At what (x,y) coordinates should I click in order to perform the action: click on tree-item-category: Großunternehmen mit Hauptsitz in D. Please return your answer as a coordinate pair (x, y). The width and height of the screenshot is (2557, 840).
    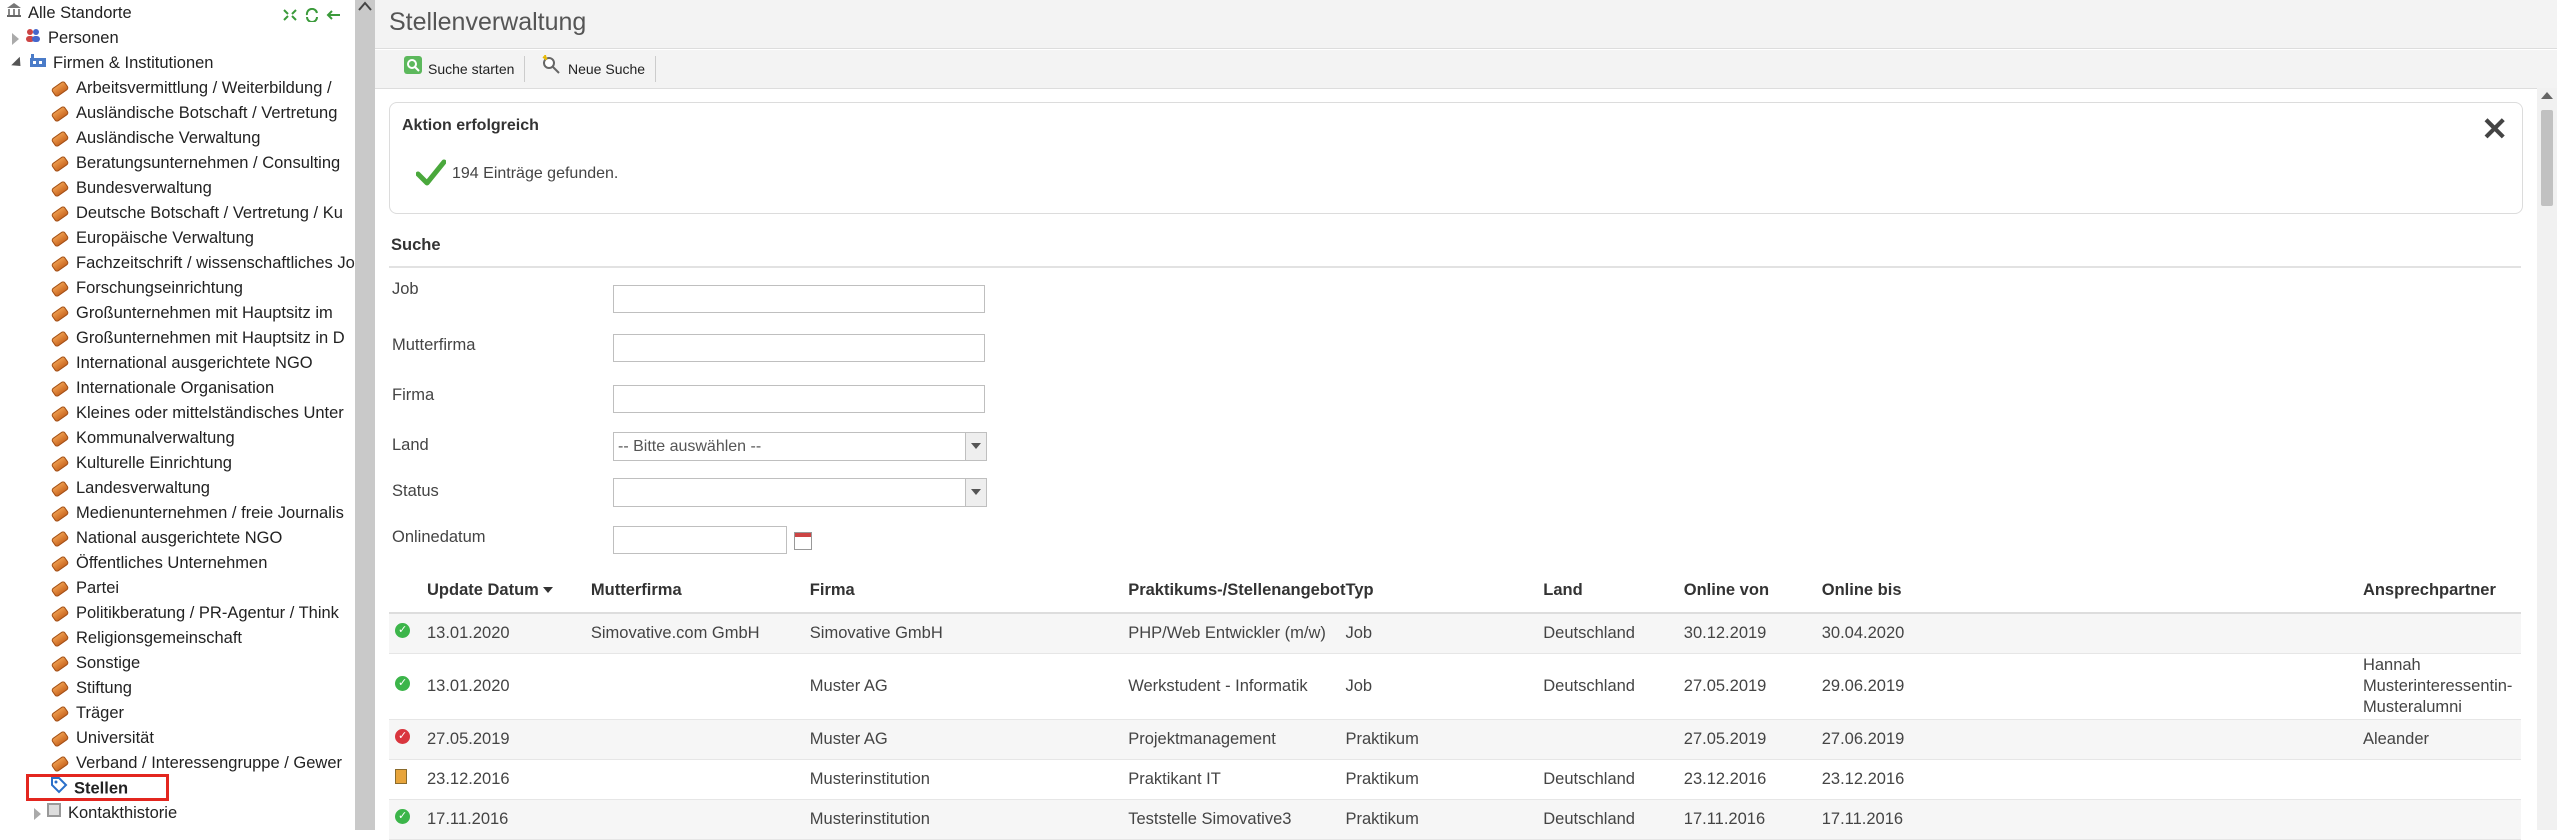
    Looking at the image, I should click on (197, 338).